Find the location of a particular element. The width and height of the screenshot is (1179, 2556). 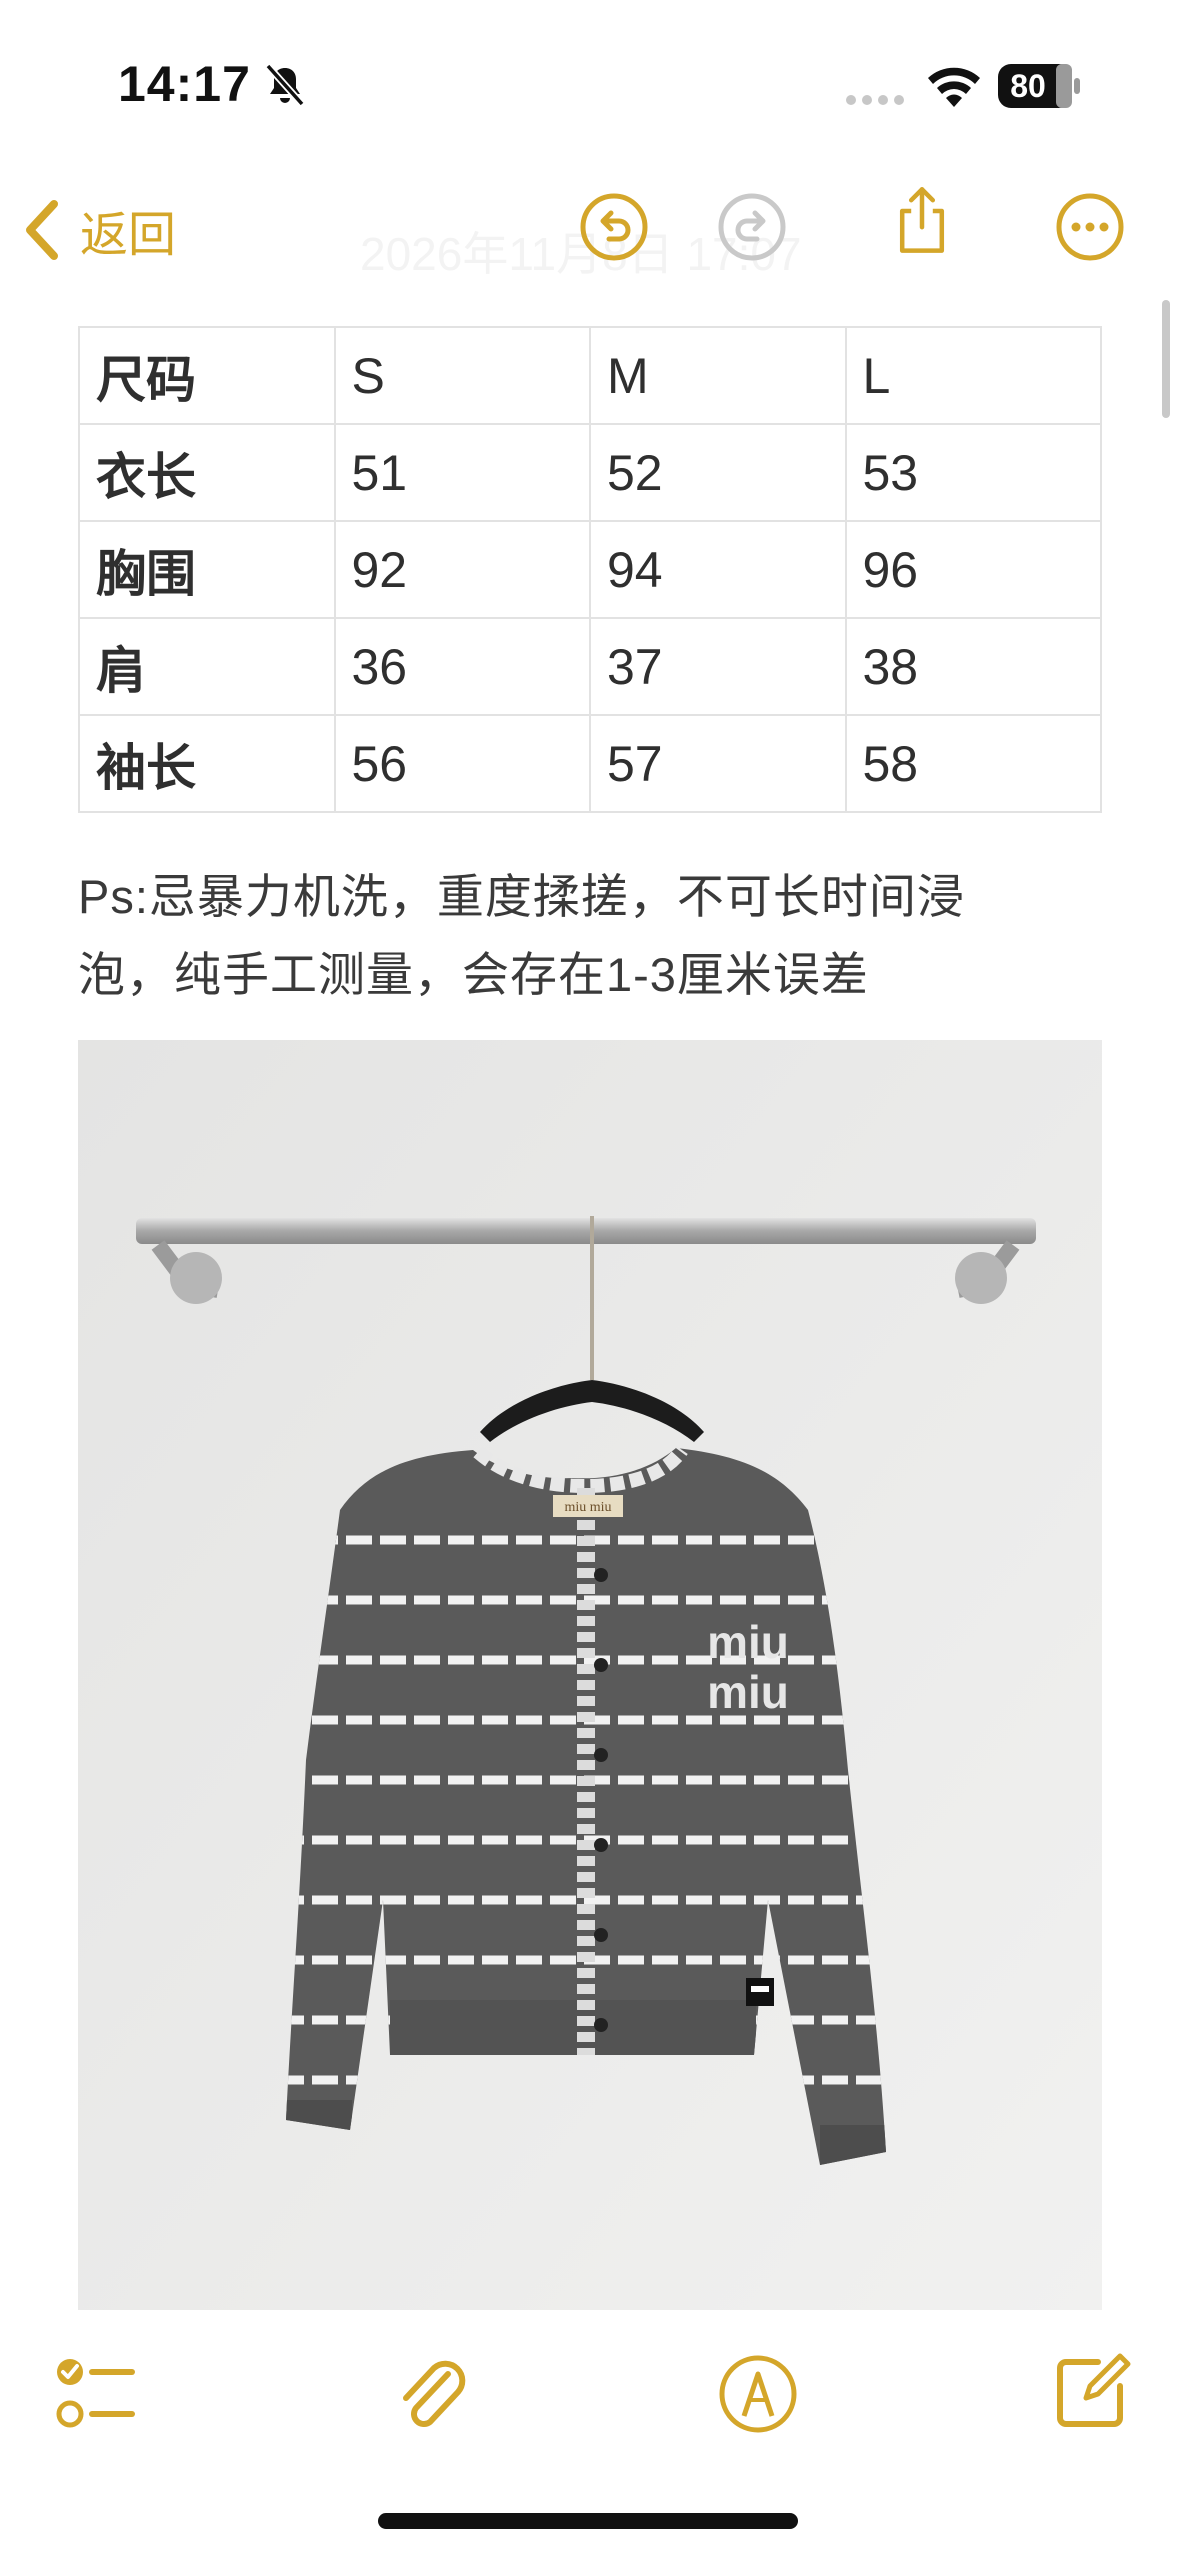

redo-icon is located at coordinates (752, 227).